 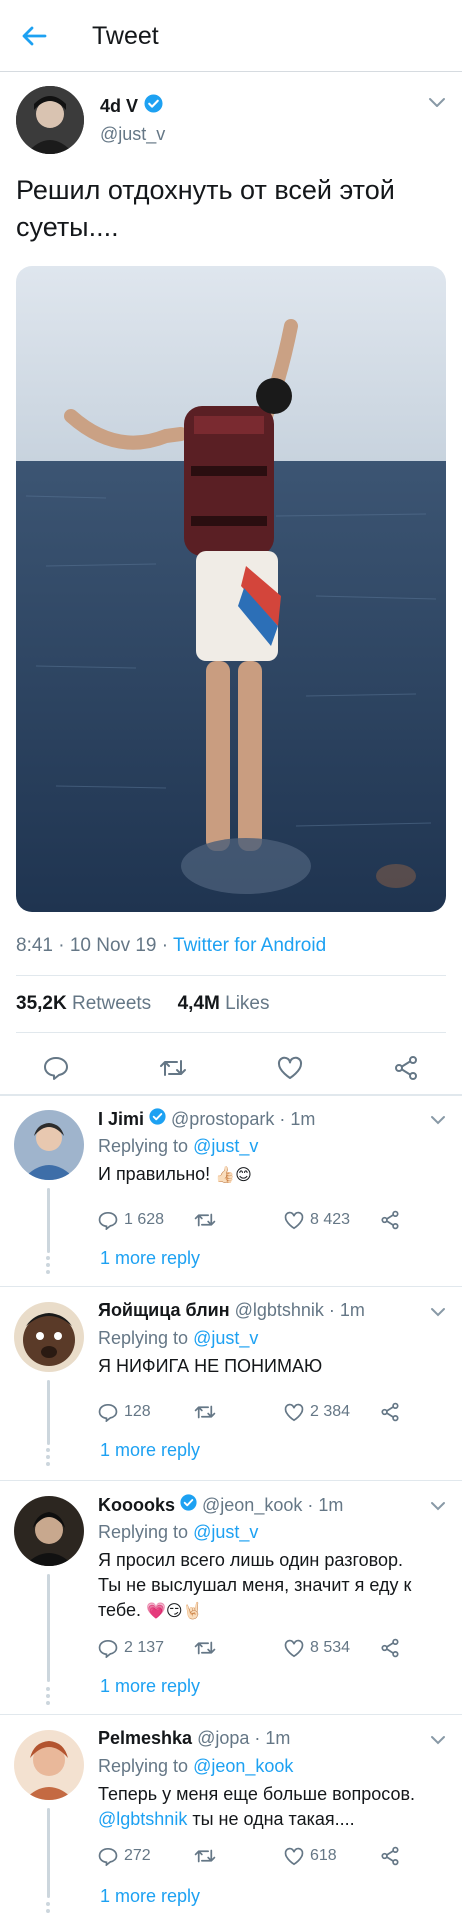 What do you see at coordinates (119, 106) in the screenshot?
I see `author-name: 4d V` at bounding box center [119, 106].